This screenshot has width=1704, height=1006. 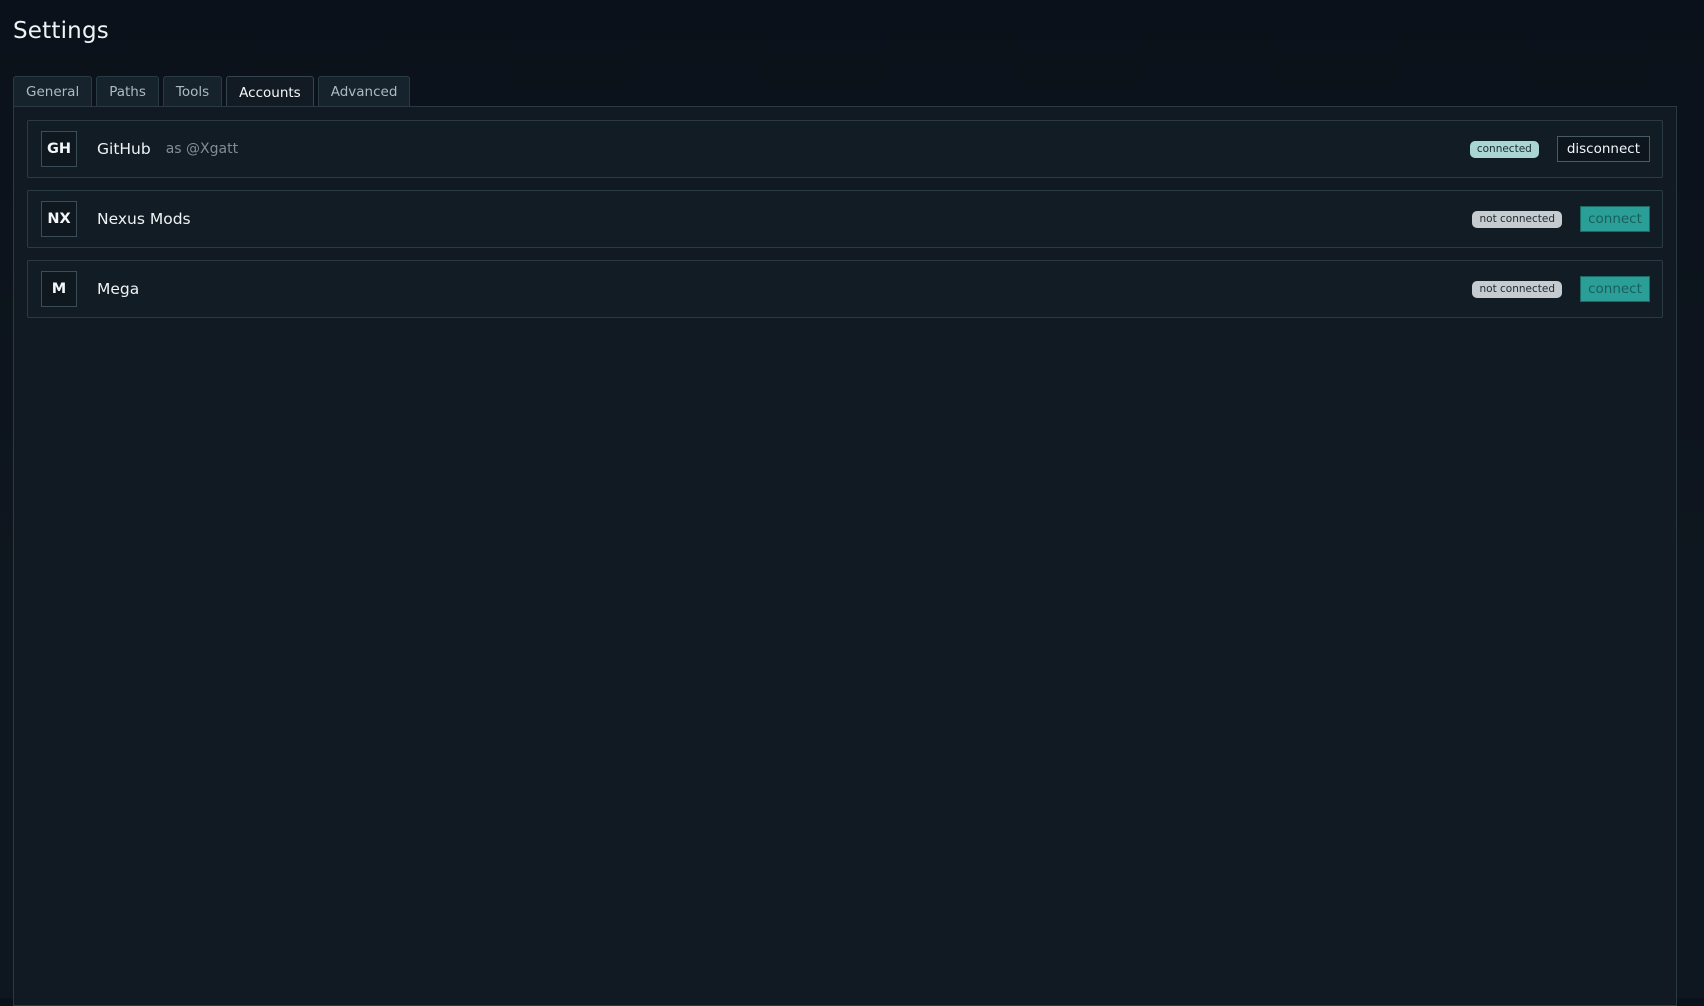 I want to click on account-row-mega: M Mega not connected connect, so click(x=845, y=289).